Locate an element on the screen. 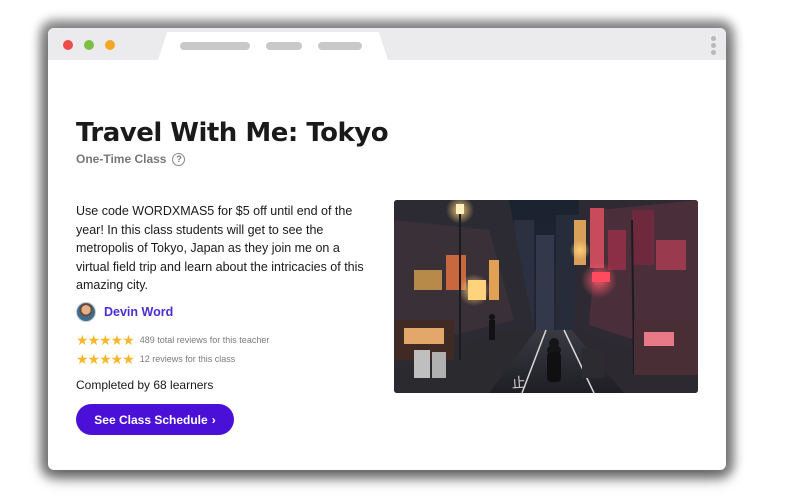  class-review-count: 12 reviews for this class is located at coordinates (188, 359).